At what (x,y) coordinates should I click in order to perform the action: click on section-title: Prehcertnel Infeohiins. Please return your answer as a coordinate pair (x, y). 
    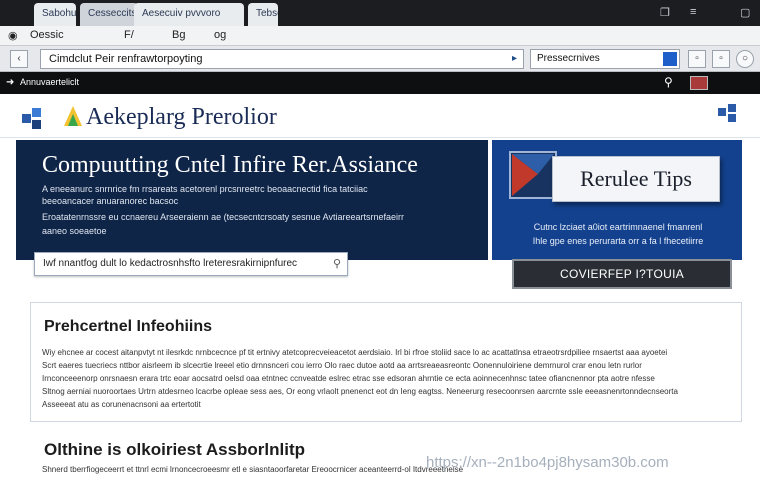
    Looking at the image, I should click on (128, 326).